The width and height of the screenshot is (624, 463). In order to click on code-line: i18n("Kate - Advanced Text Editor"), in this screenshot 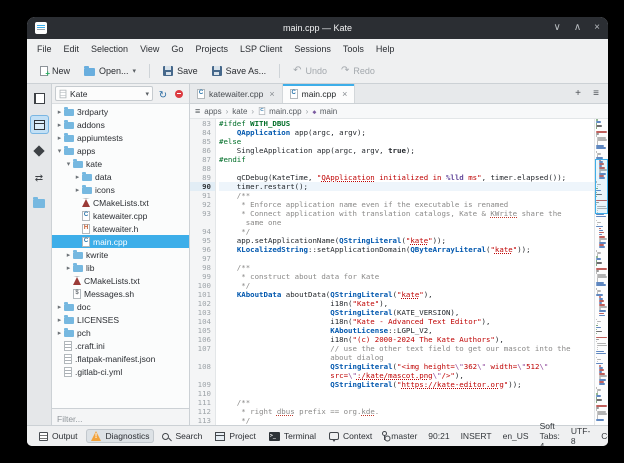, I will do `click(406, 321)`.